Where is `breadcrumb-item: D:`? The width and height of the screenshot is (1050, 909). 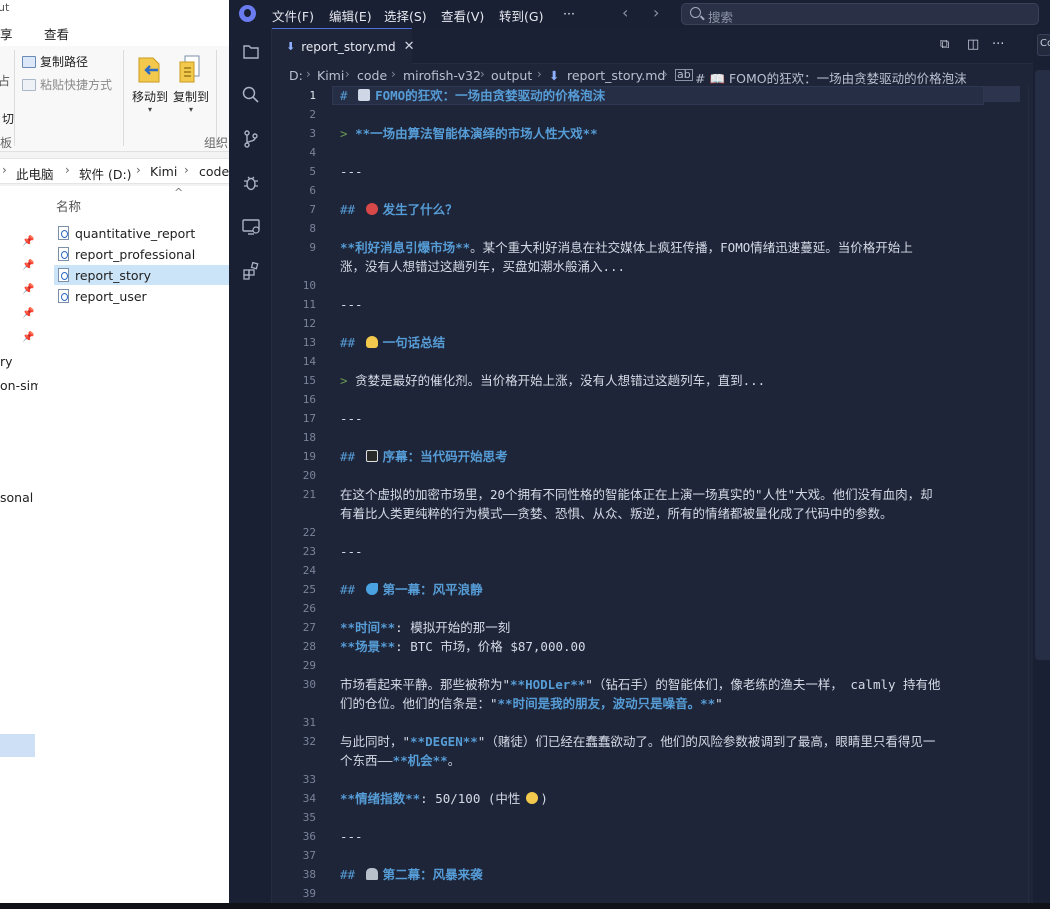 breadcrumb-item: D: is located at coordinates (296, 75).